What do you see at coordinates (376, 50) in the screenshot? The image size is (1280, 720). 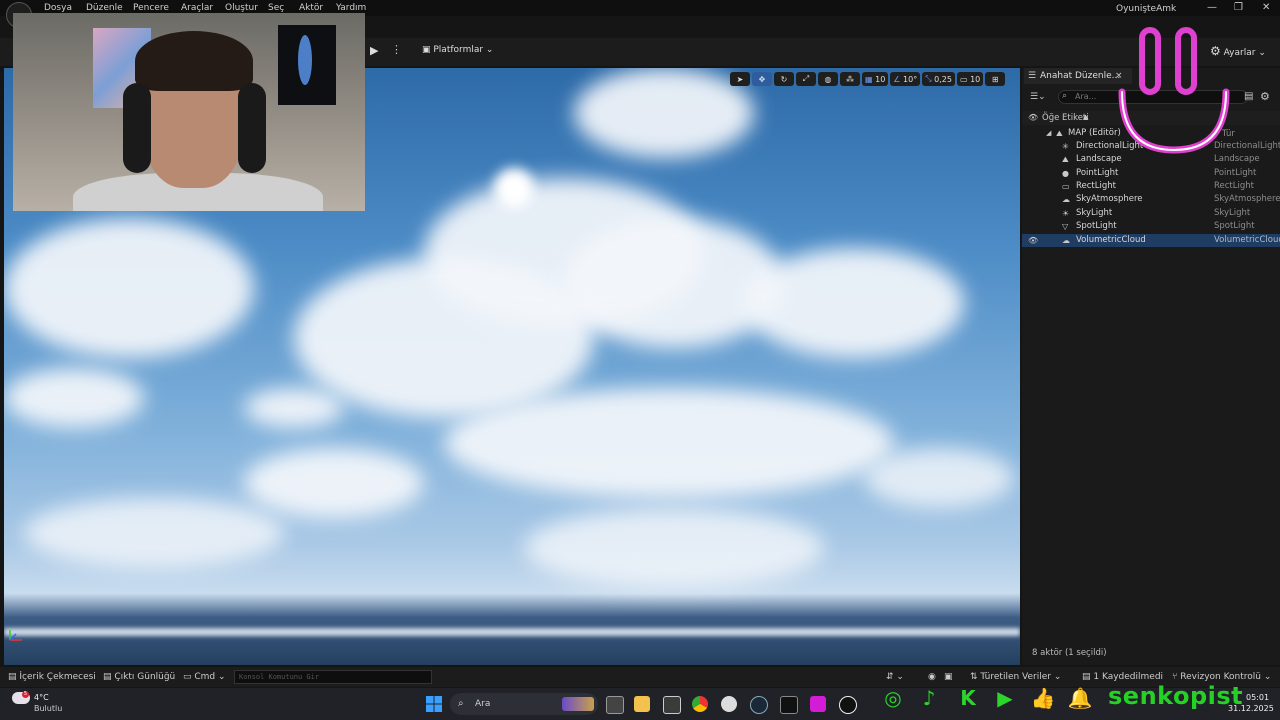 I see `play-icon: ▶` at bounding box center [376, 50].